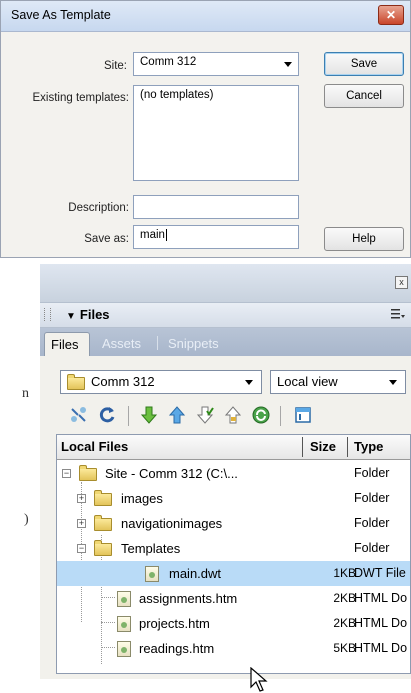 The height and width of the screenshot is (693, 411). Describe the element at coordinates (177, 95) in the screenshot. I see `existing-templates-item: (no templates)` at that location.